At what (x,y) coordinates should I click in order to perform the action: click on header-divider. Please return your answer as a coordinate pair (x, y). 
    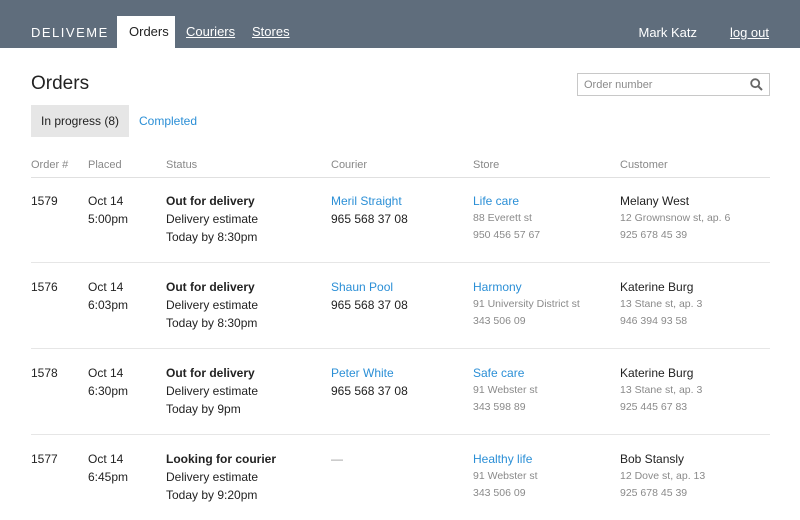
    Looking at the image, I should click on (400, 177).